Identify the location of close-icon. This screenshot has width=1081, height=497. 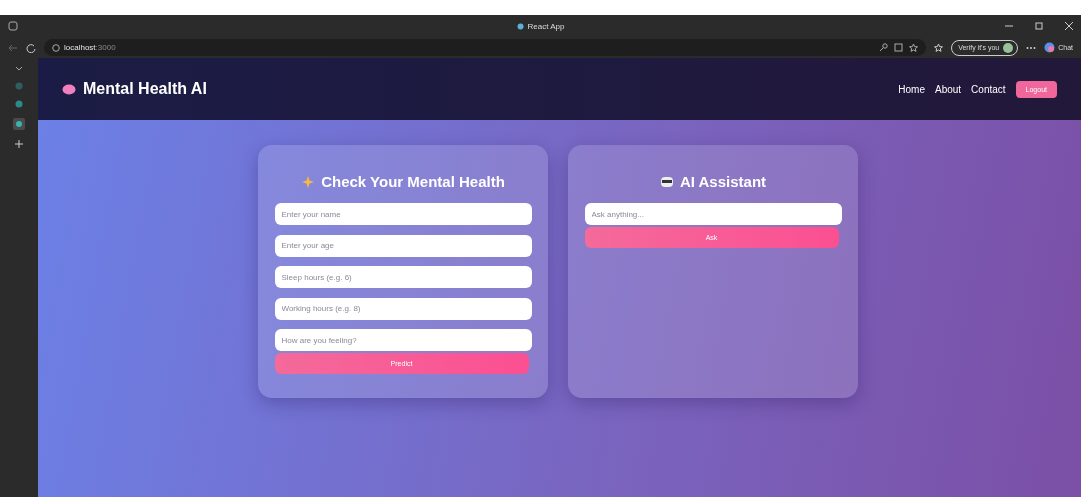
(1069, 26).